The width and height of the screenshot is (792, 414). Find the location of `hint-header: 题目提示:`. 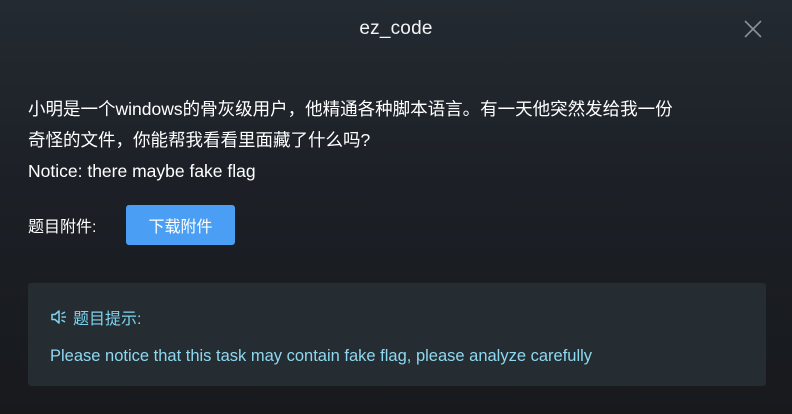

hint-header: 题目提示: is located at coordinates (397, 317).